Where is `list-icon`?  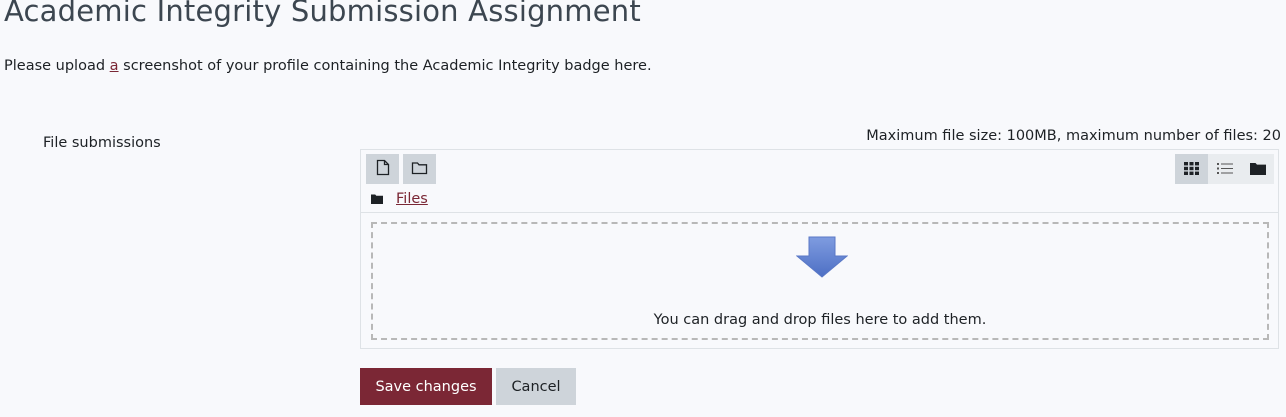
list-icon is located at coordinates (1224, 169).